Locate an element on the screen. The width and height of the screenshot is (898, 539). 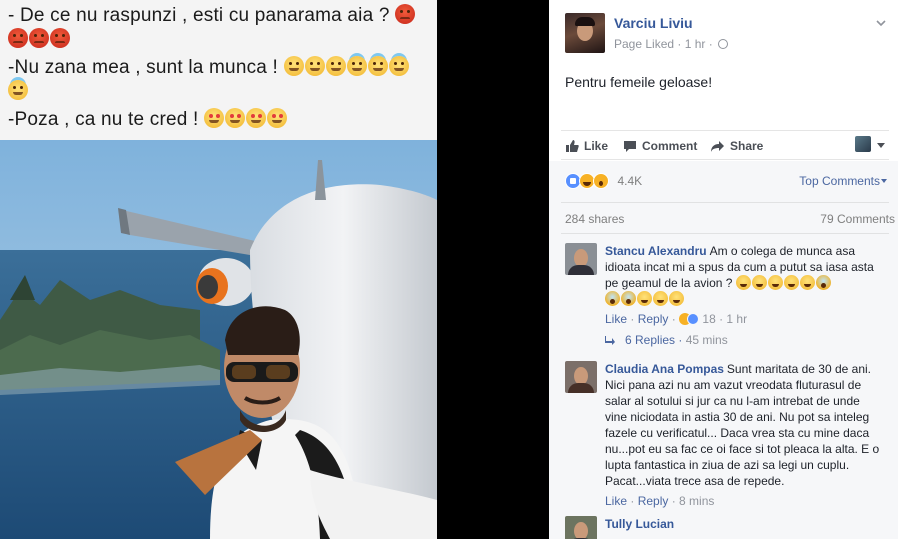
post-action-bar: Like Comment Share is located at coordinates (725, 145).